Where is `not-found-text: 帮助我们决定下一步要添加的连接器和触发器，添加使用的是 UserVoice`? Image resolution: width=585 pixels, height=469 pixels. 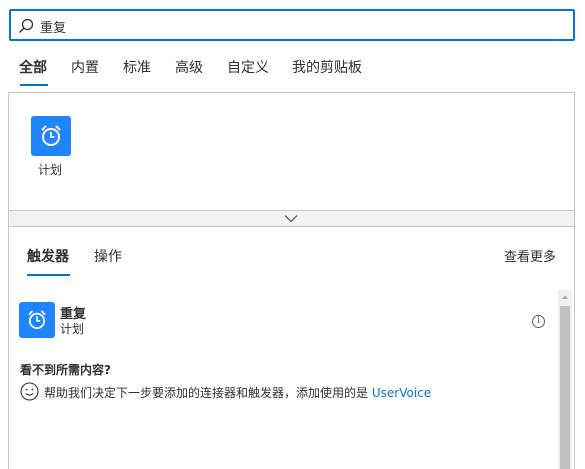
not-found-text: 帮助我们决定下一步要添加的连接器和触发器，添加使用的是 UserVoice is located at coordinates (237, 392).